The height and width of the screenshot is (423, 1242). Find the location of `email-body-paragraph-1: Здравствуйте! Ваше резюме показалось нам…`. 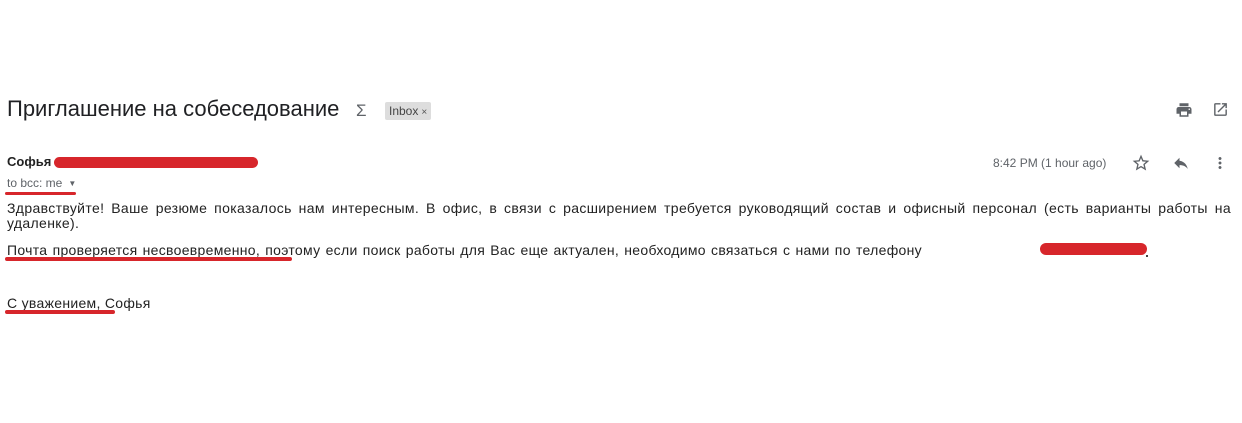

email-body-paragraph-1: Здравствуйте! Ваше резюме показалось нам… is located at coordinates (619, 215).